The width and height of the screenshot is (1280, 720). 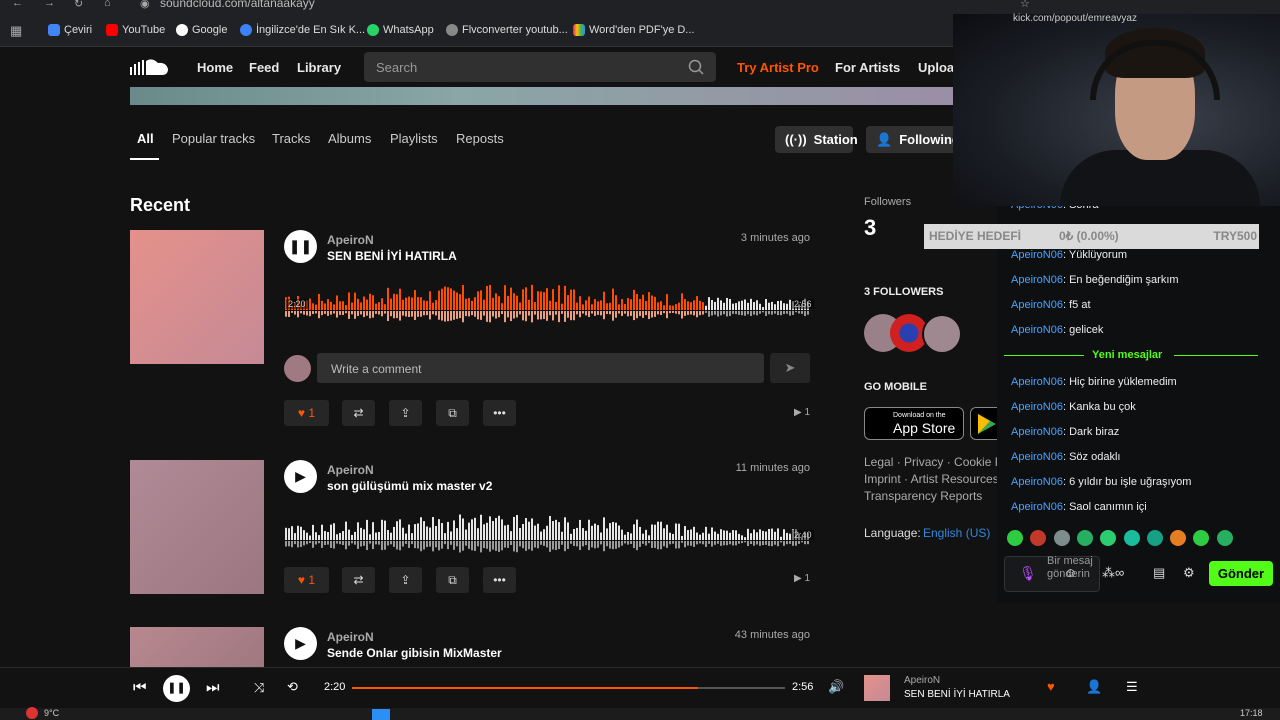 What do you see at coordinates (778, 67) in the screenshot?
I see `try-artist-pro-link: Try Artist Pro` at bounding box center [778, 67].